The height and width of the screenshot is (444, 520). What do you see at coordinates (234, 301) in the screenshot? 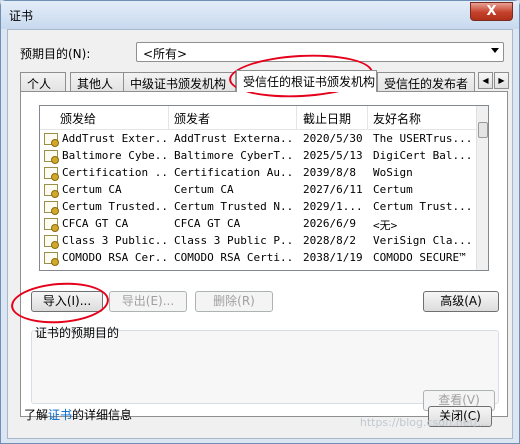
I see `remove-button: 删除(R)` at bounding box center [234, 301].